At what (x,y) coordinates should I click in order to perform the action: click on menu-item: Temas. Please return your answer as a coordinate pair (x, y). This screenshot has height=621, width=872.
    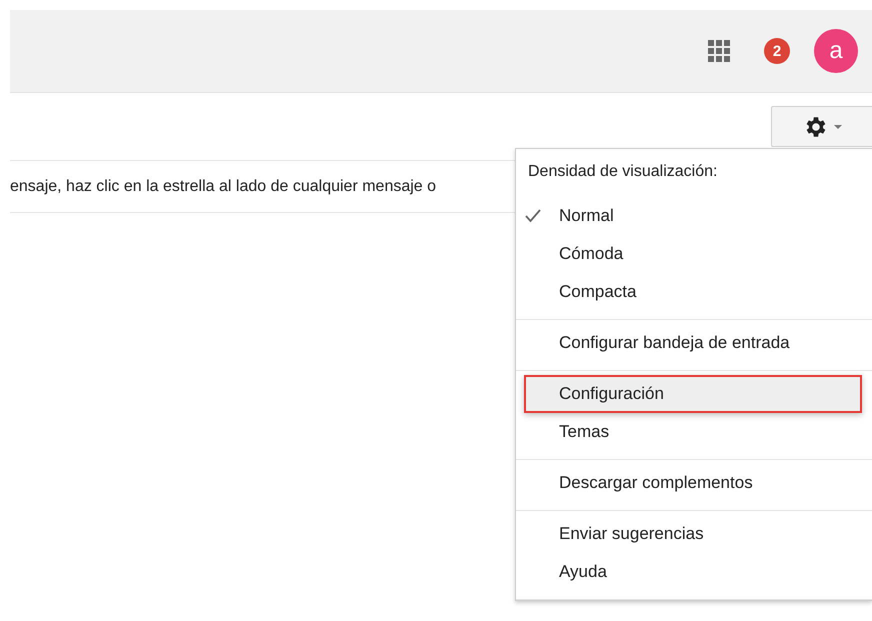
    Looking at the image, I should click on (694, 432).